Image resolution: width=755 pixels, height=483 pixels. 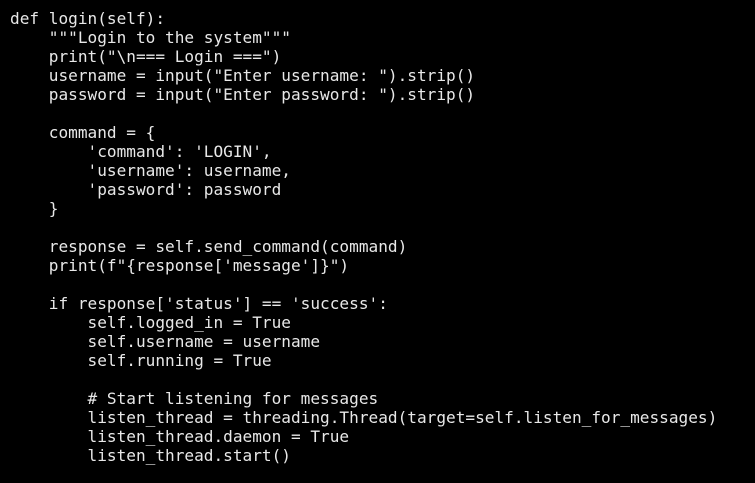 I want to click on code-line-1: def login(self):, so click(x=88, y=18).